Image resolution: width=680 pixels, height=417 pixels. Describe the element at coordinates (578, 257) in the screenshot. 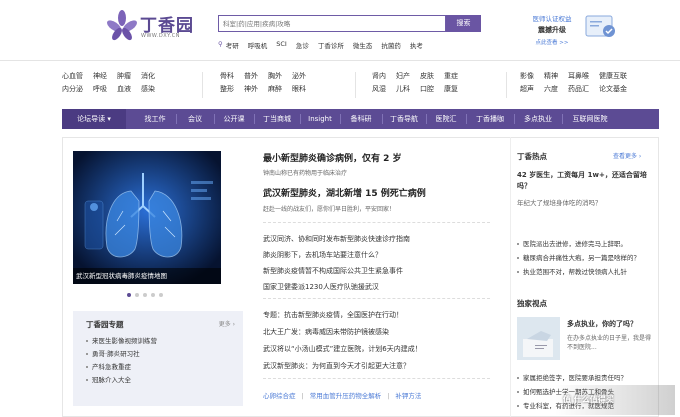

I see `hot-topic-item: 糖尿病合并痛性大疱，另一篇是啥样的？` at that location.